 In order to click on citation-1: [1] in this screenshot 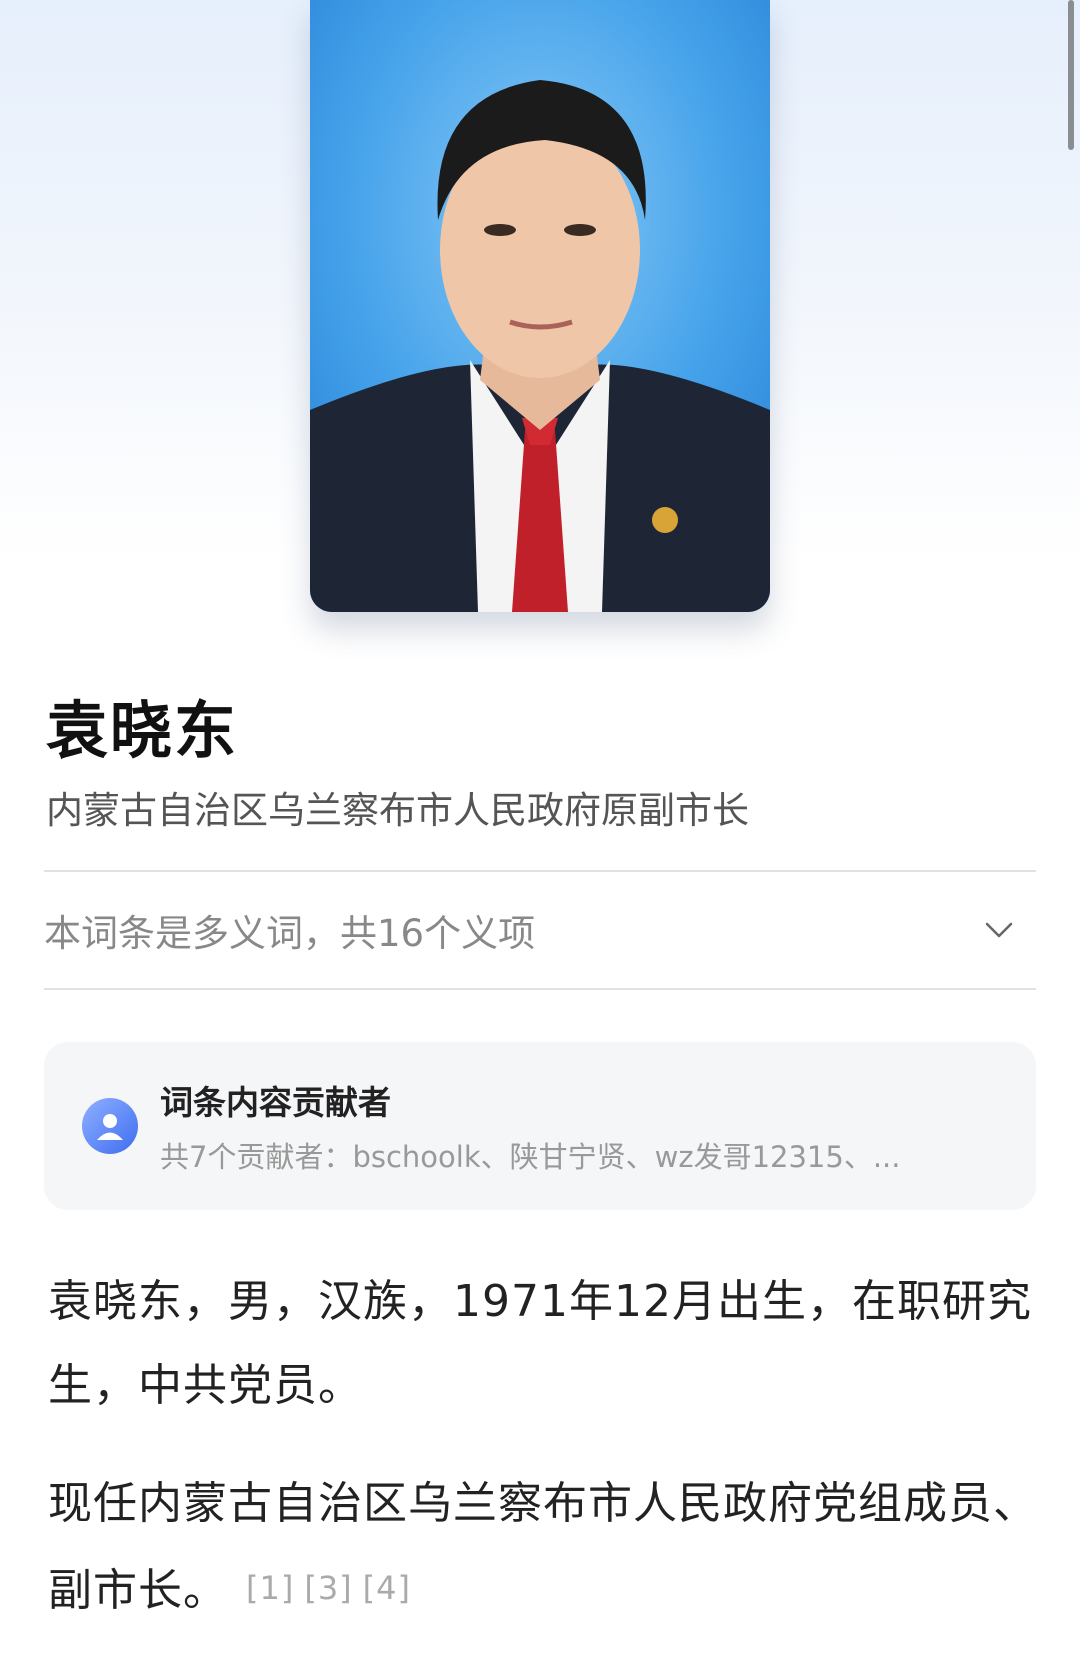, I will do `click(270, 1588)`.